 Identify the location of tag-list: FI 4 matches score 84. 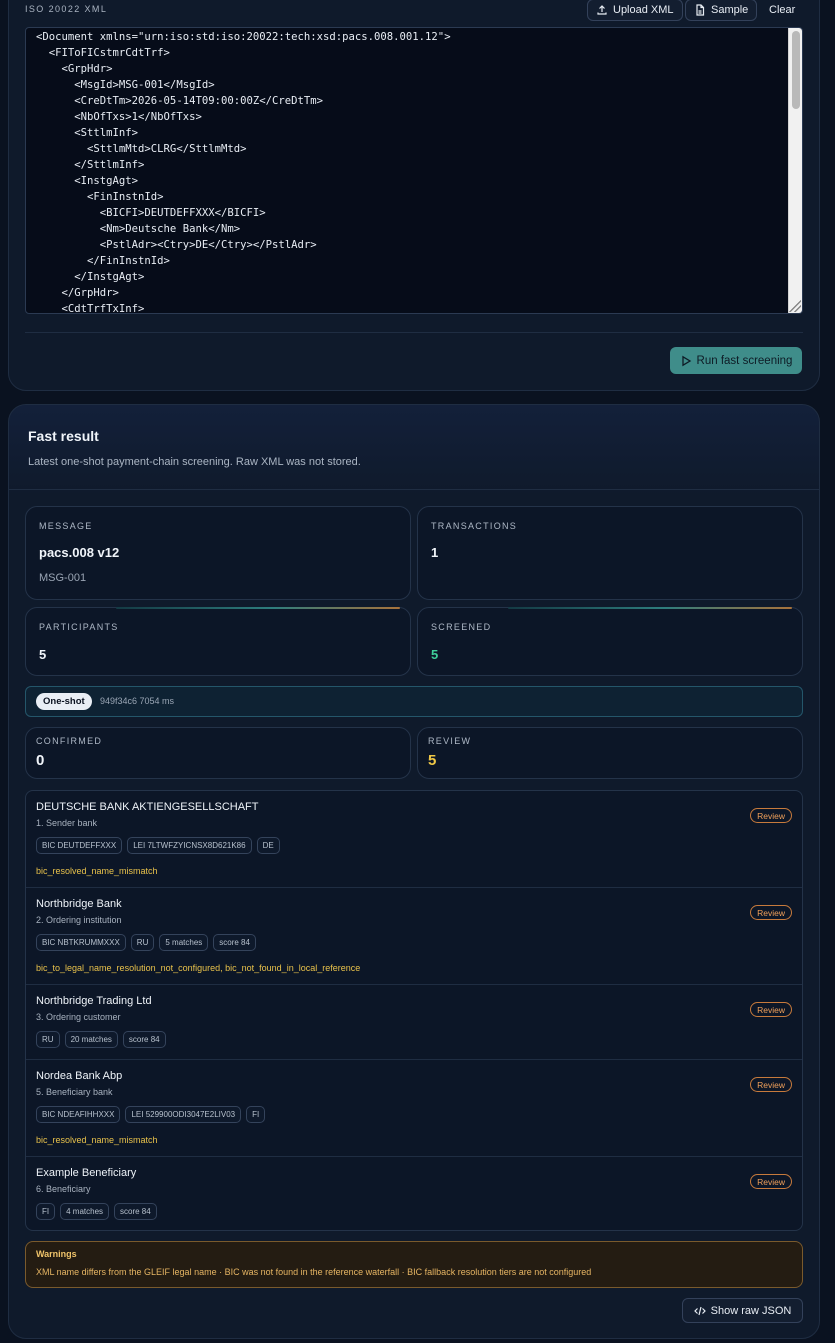
(96, 1211).